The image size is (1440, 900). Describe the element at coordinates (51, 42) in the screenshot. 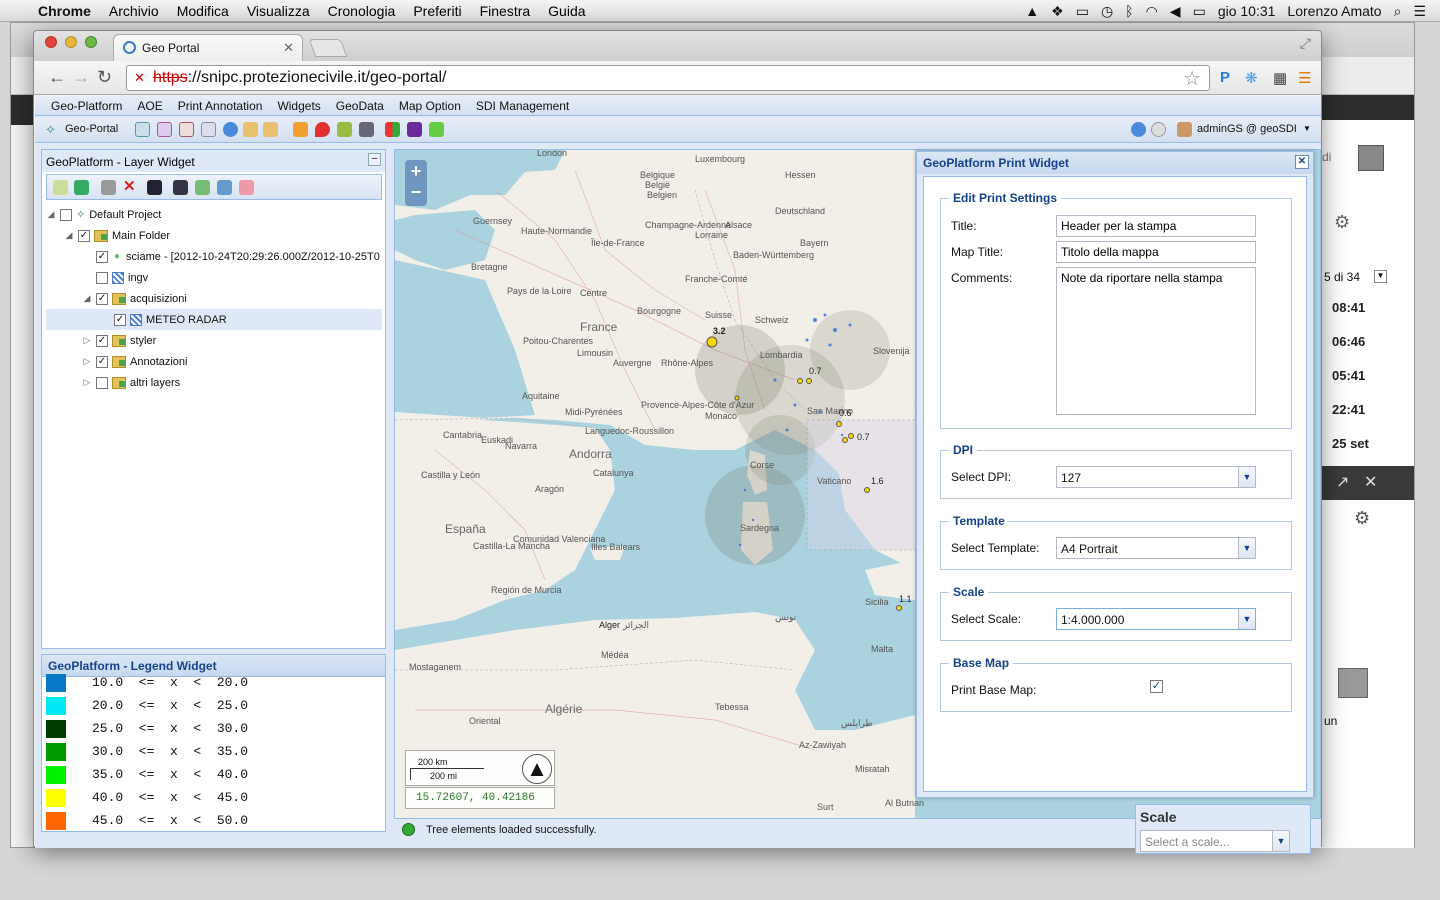

I see `close-window-button` at that location.